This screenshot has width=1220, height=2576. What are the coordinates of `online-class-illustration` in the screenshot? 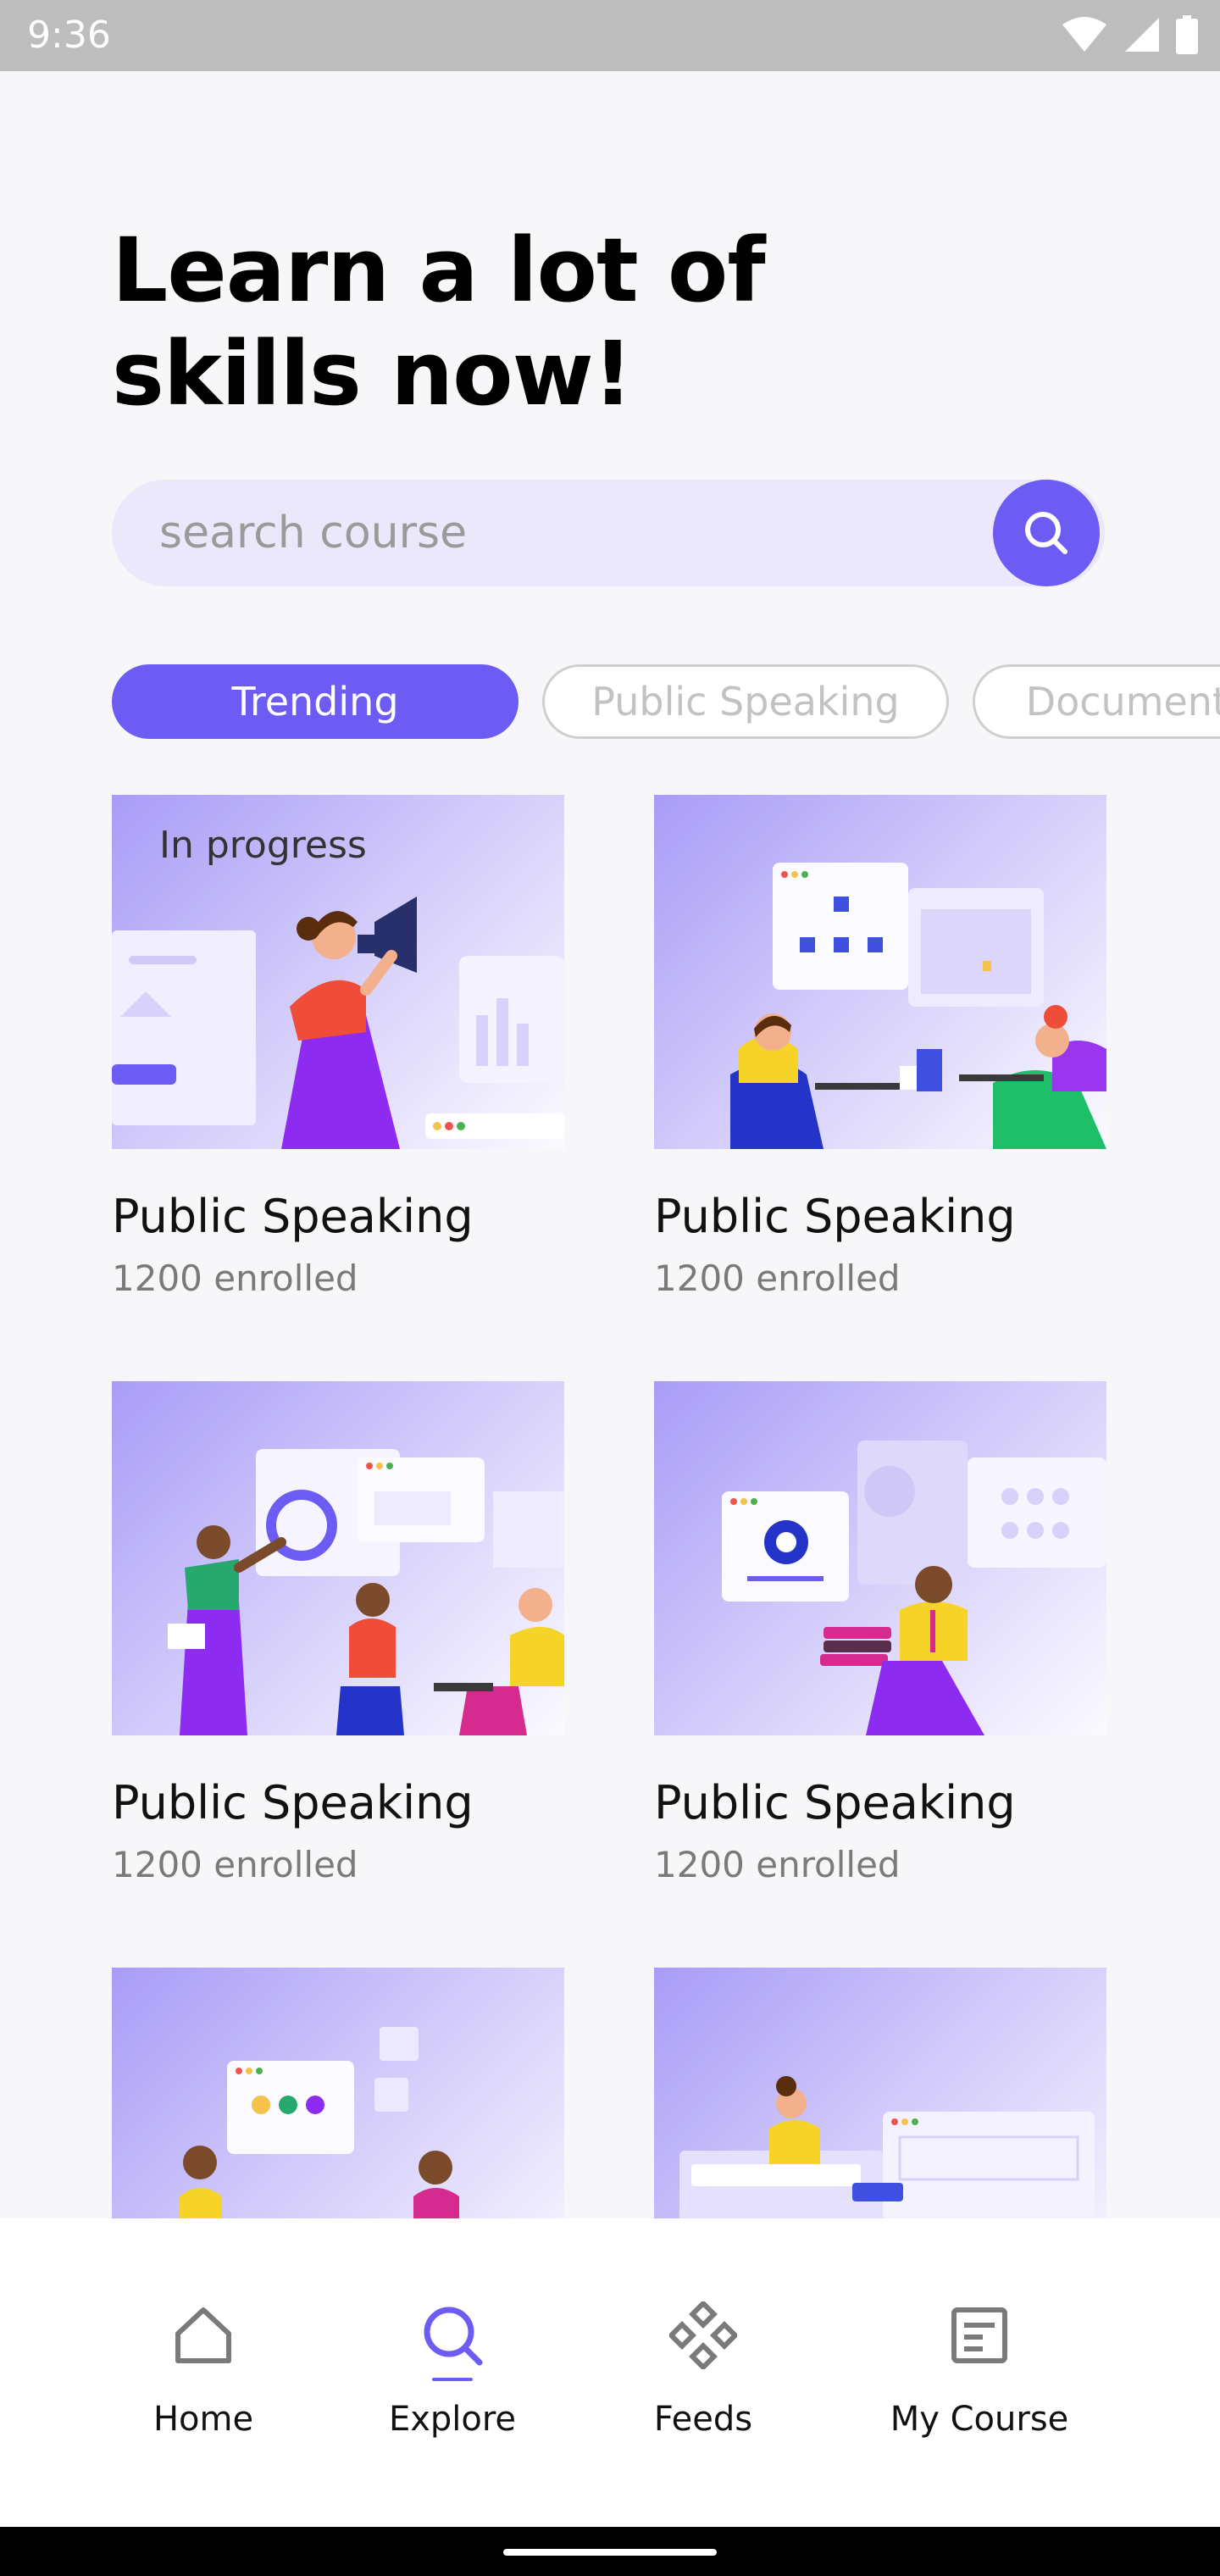 It's located at (914, 1588).